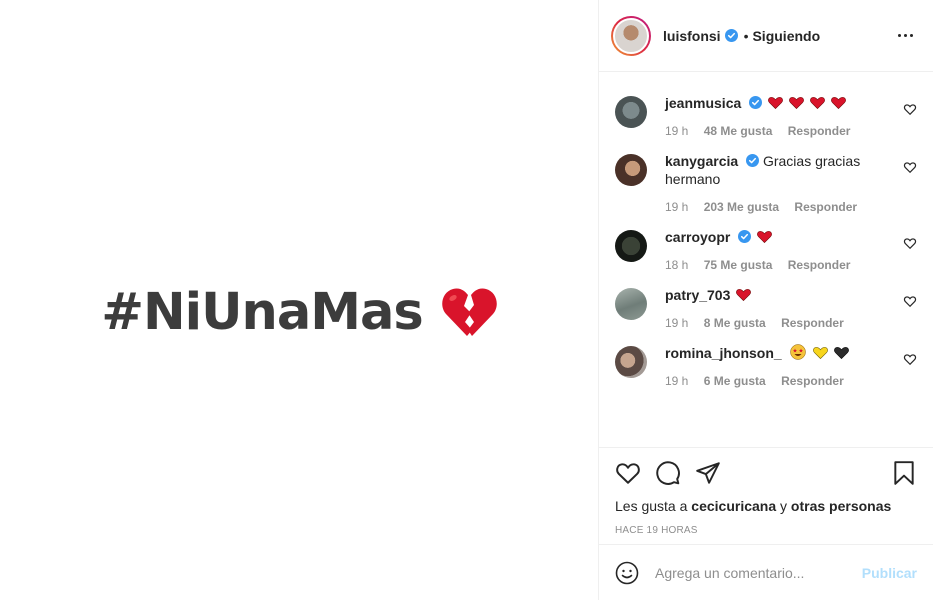 This screenshot has height=600, width=933. I want to click on author-avatar, so click(631, 35).